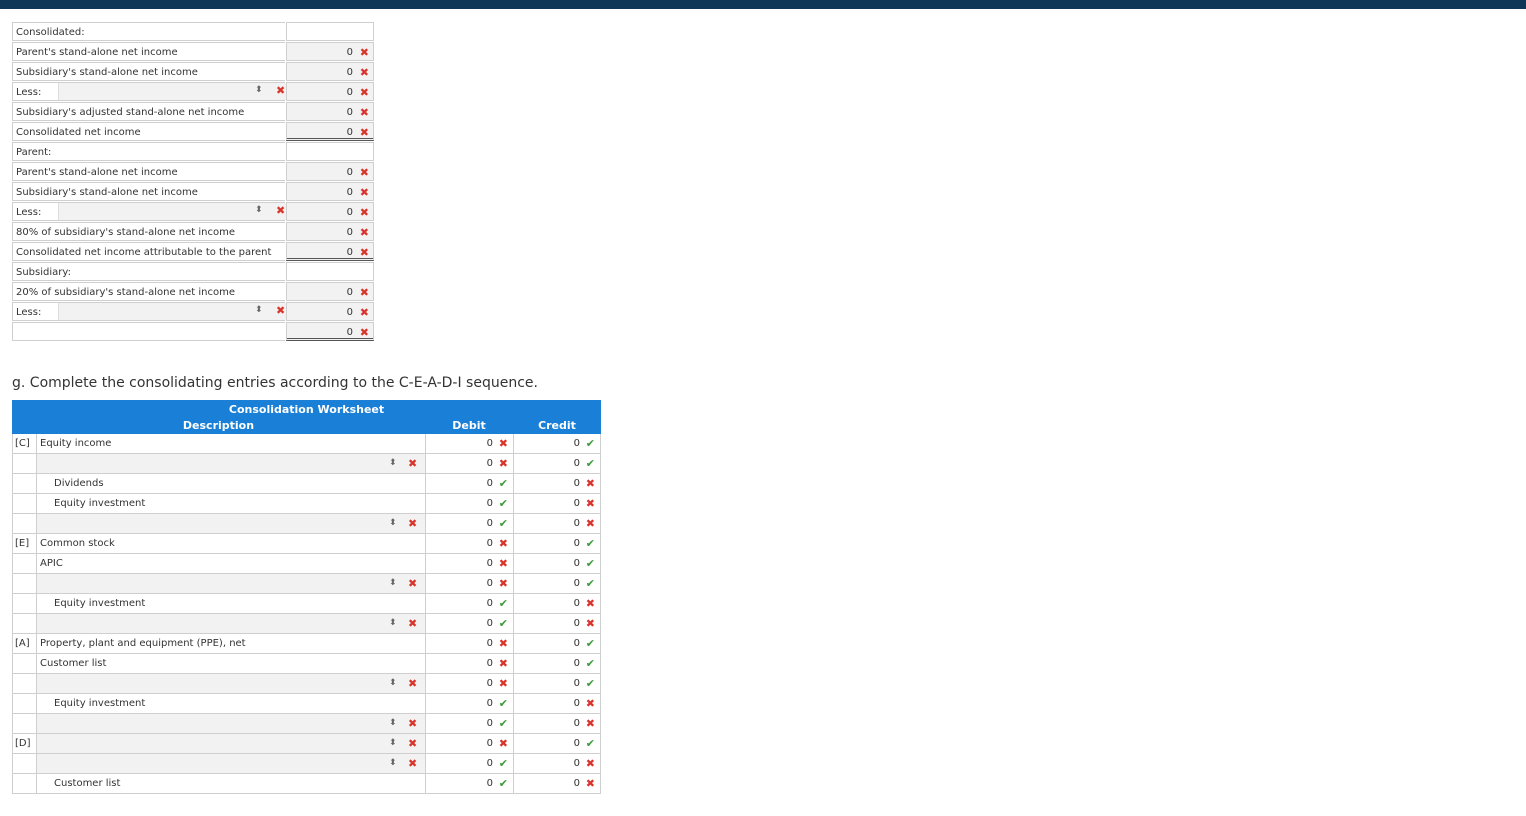  Describe the element at coordinates (230, 504) in the screenshot. I see `account-label: Equity investment` at that location.